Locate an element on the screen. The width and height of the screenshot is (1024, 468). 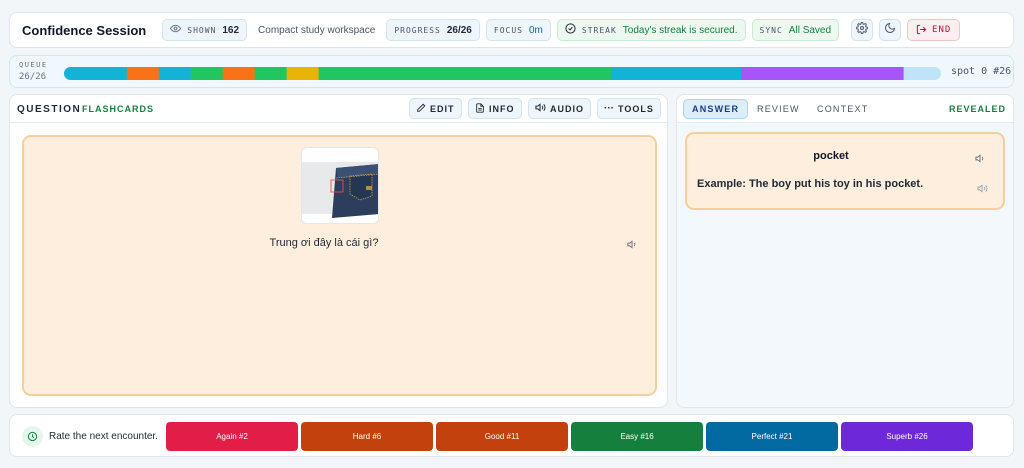
queue-track is located at coordinates (502, 73).